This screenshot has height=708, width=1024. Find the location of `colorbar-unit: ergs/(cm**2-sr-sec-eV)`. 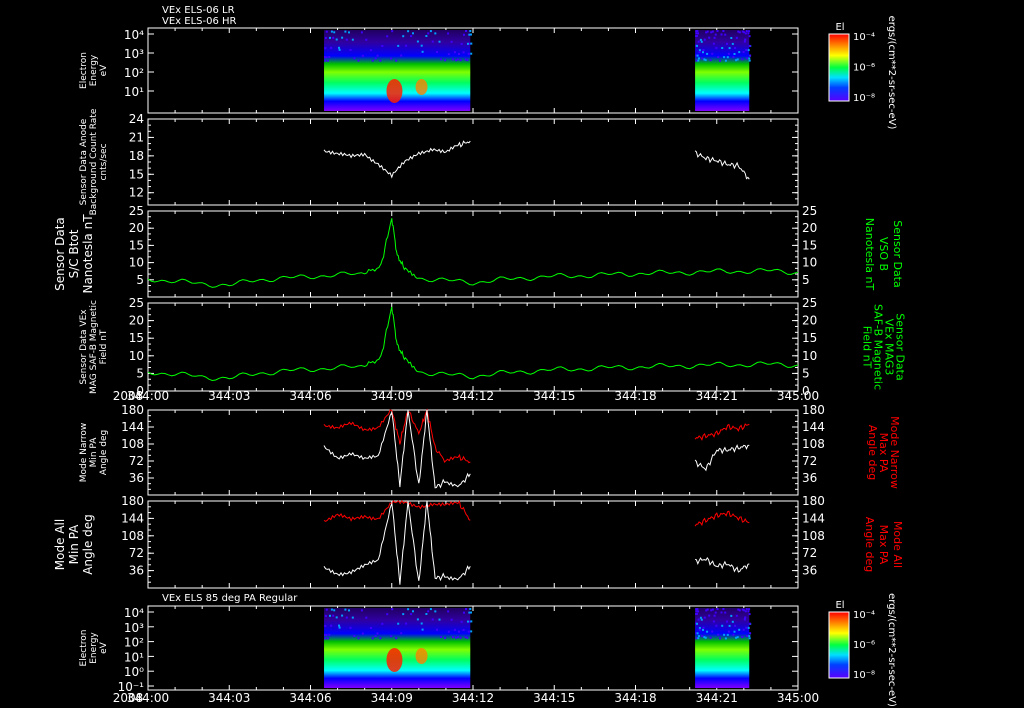

colorbar-unit: ergs/(cm**2-sr-sec-eV) is located at coordinates (891, 73).